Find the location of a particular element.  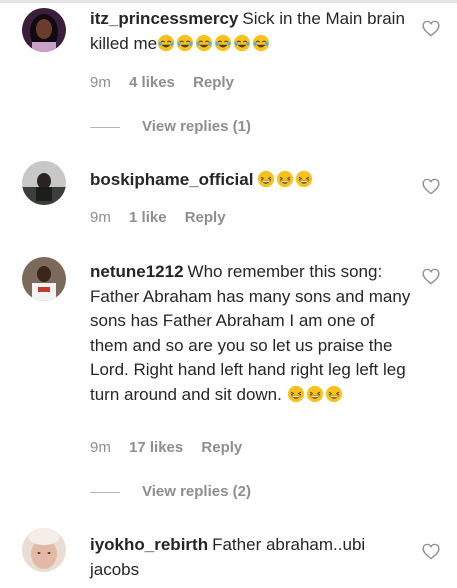

comment-username: boskiphame_official is located at coordinates (171, 179).